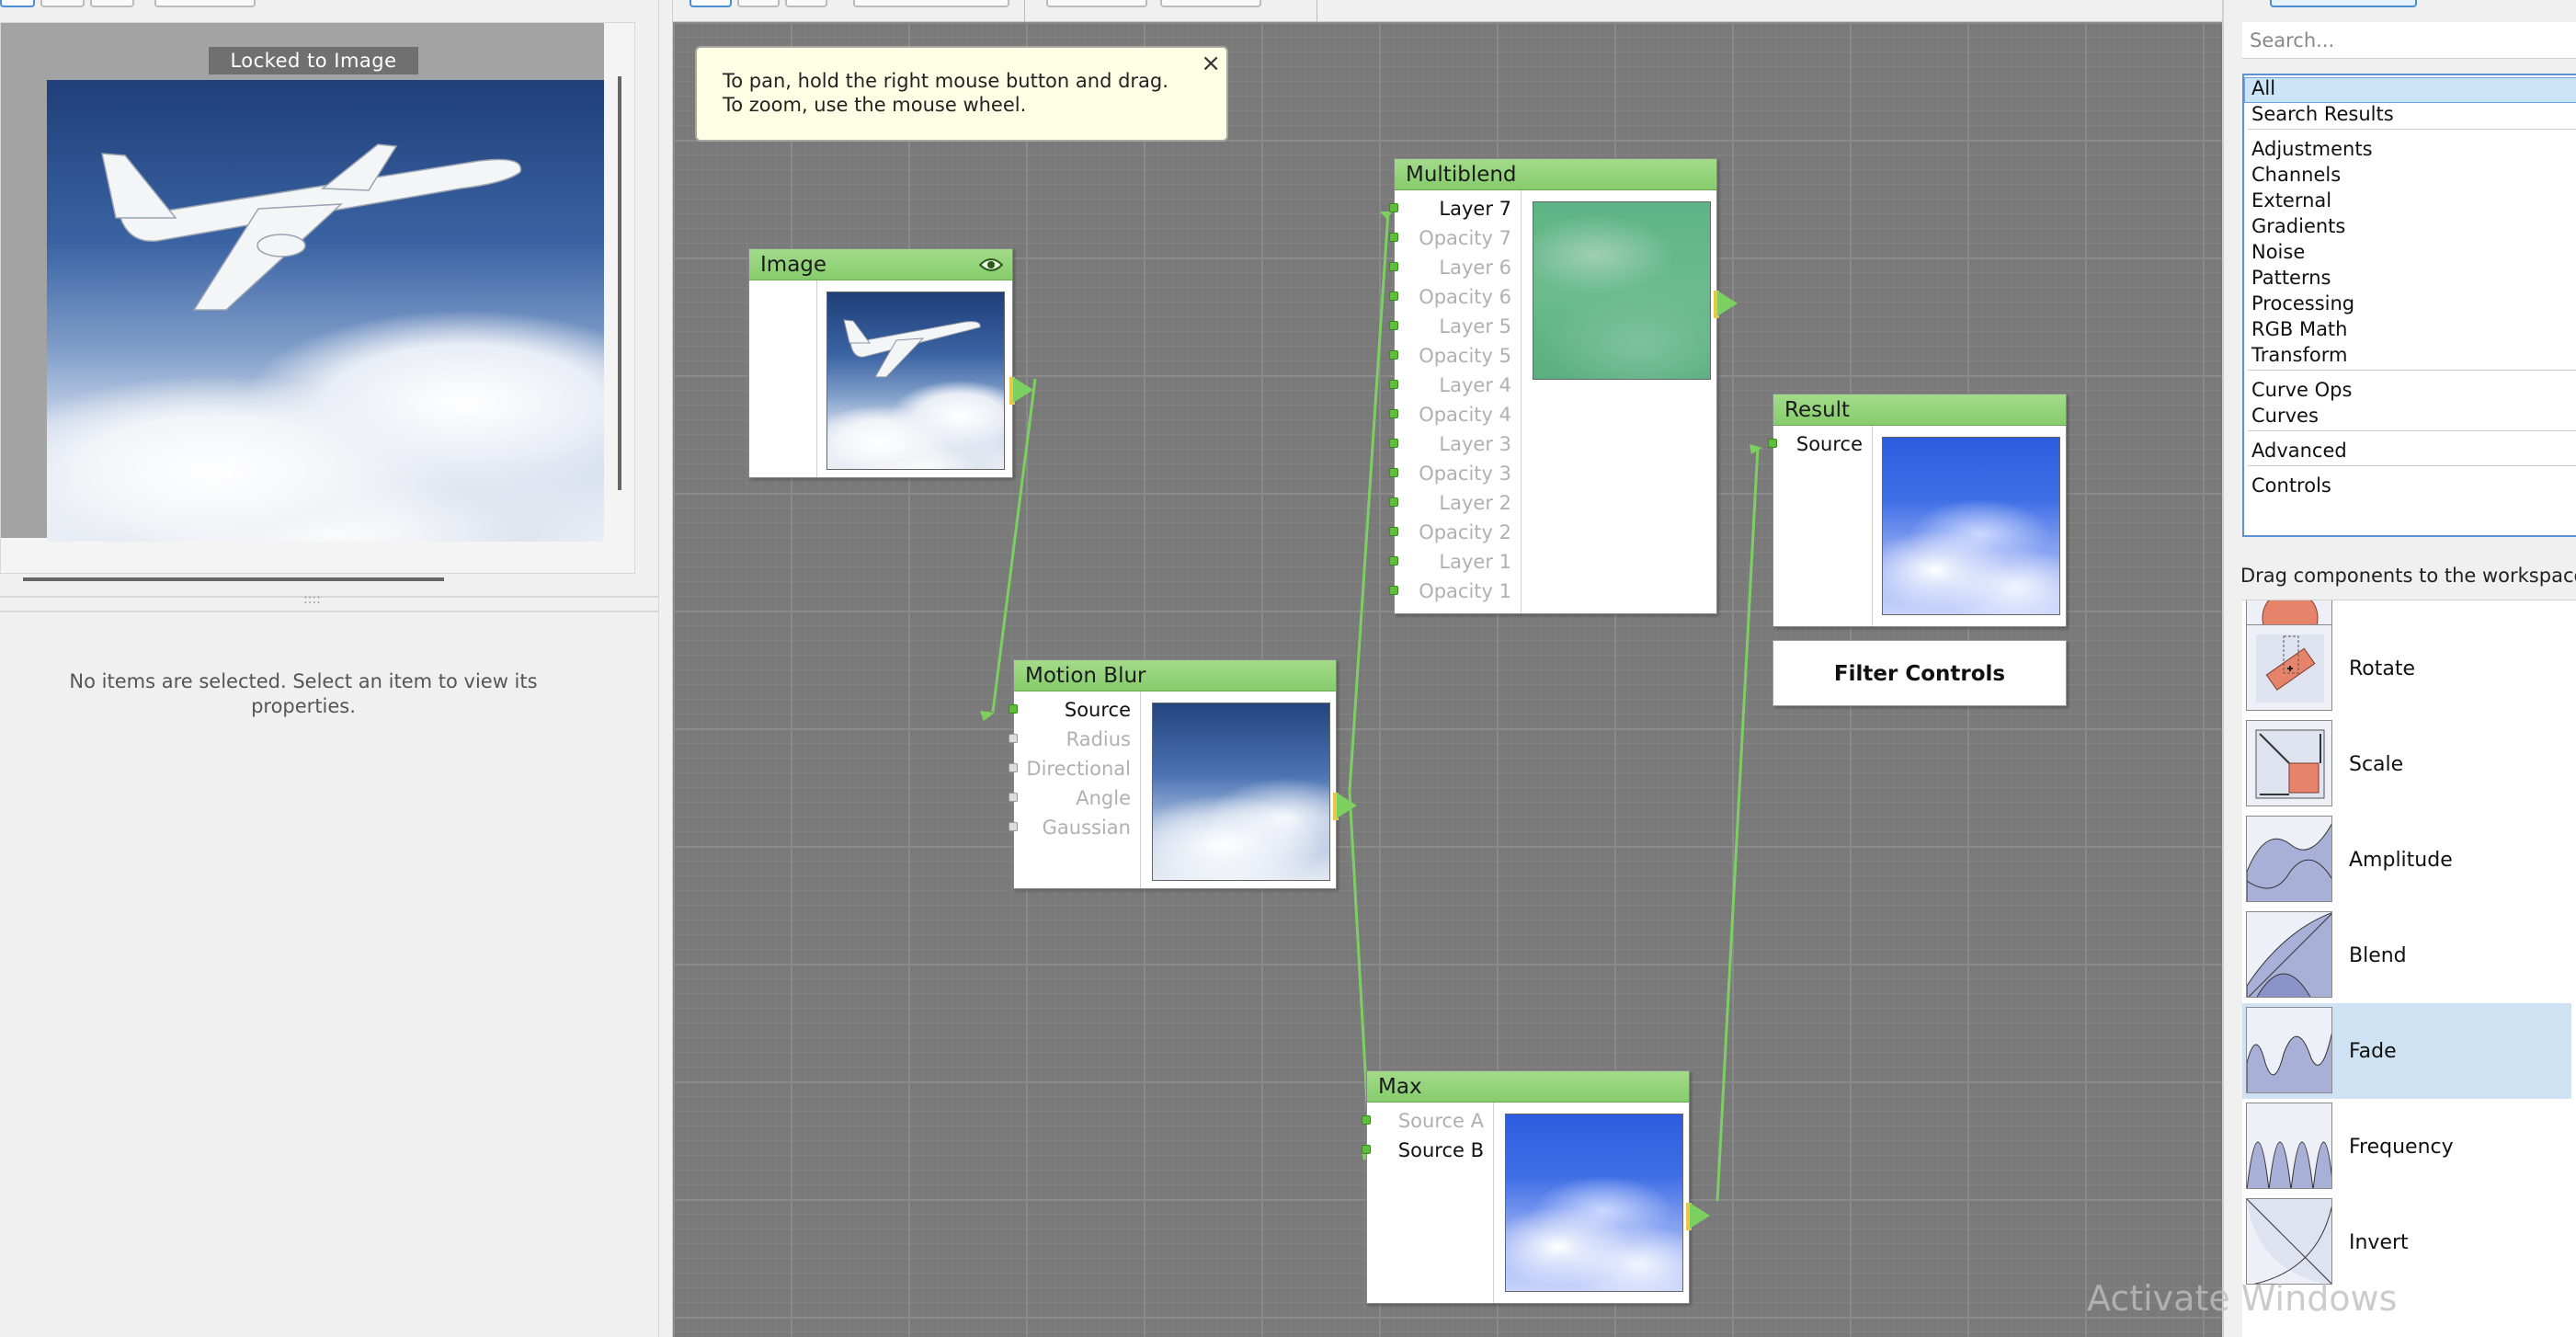 The width and height of the screenshot is (2576, 1337). I want to click on port-layer-5: Layer 5, so click(1475, 326).